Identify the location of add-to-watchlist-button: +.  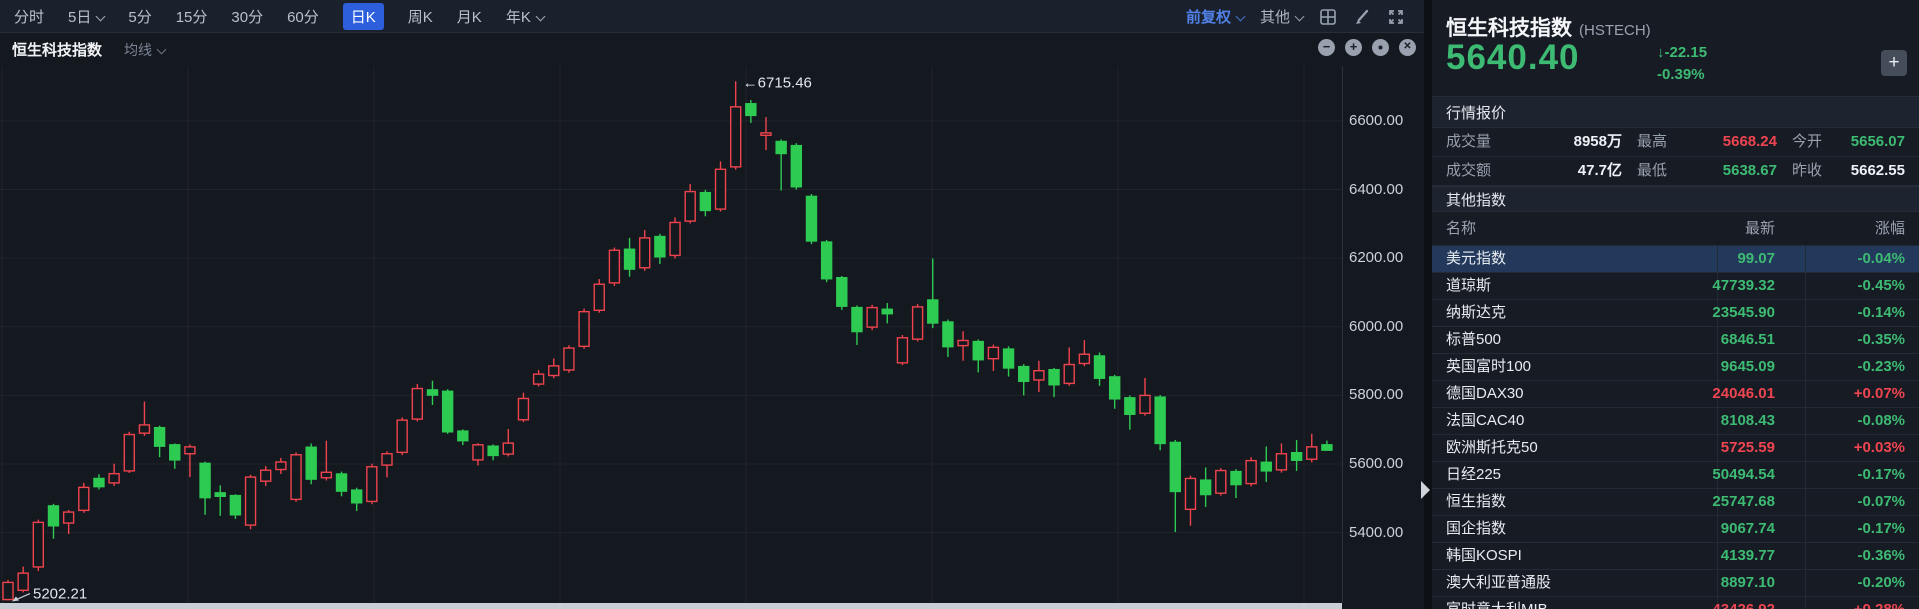
(1894, 63).